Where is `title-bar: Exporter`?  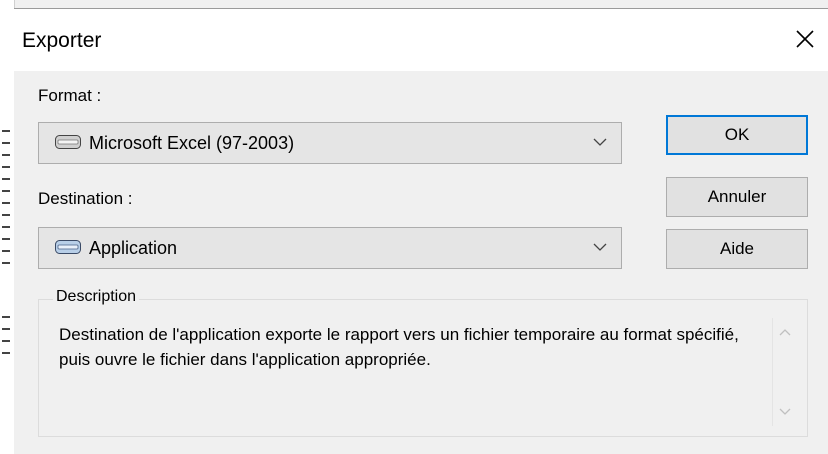
title-bar: Exporter is located at coordinates (421, 40).